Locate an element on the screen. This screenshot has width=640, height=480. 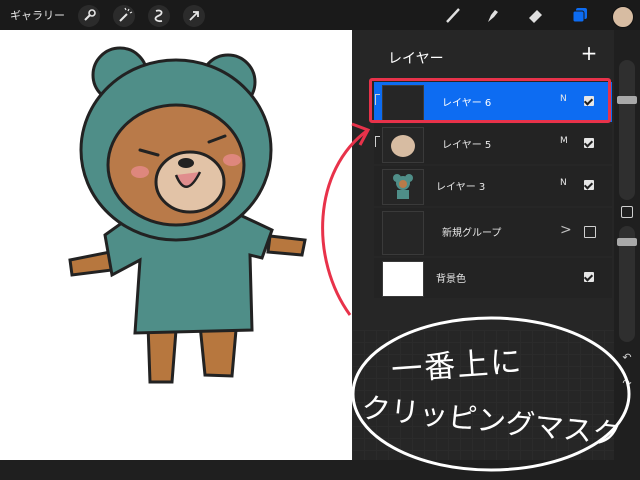
blend-mode-button: M is located at coordinates (564, 141).